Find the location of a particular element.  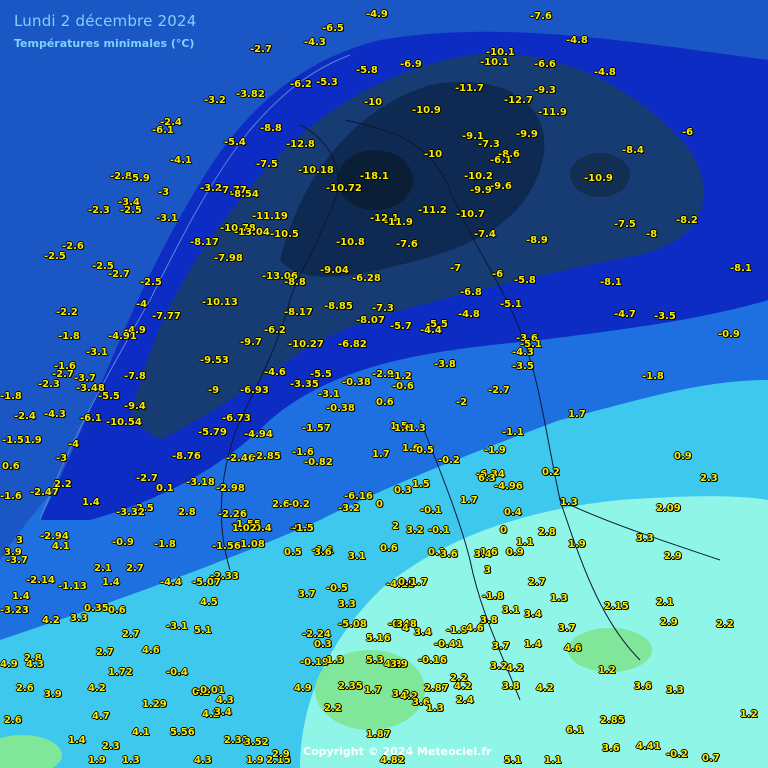

temperature-label: 2.85 is located at coordinates (612, 720).